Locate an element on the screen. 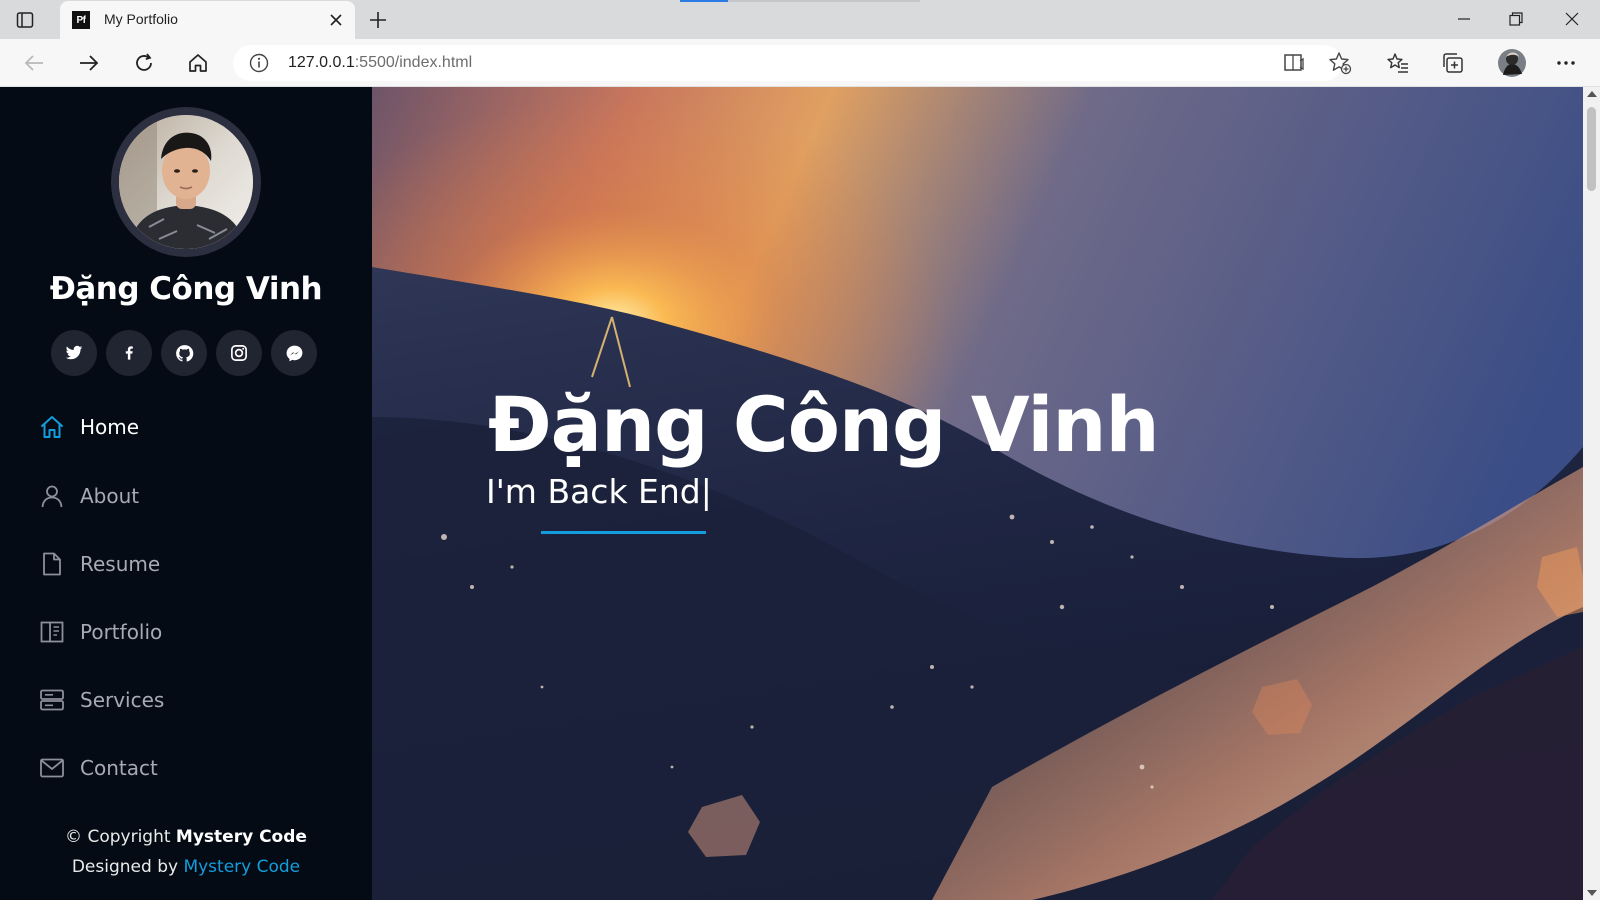 The width and height of the screenshot is (1600, 900). scroll-up-arrow-icon is located at coordinates (1592, 94).